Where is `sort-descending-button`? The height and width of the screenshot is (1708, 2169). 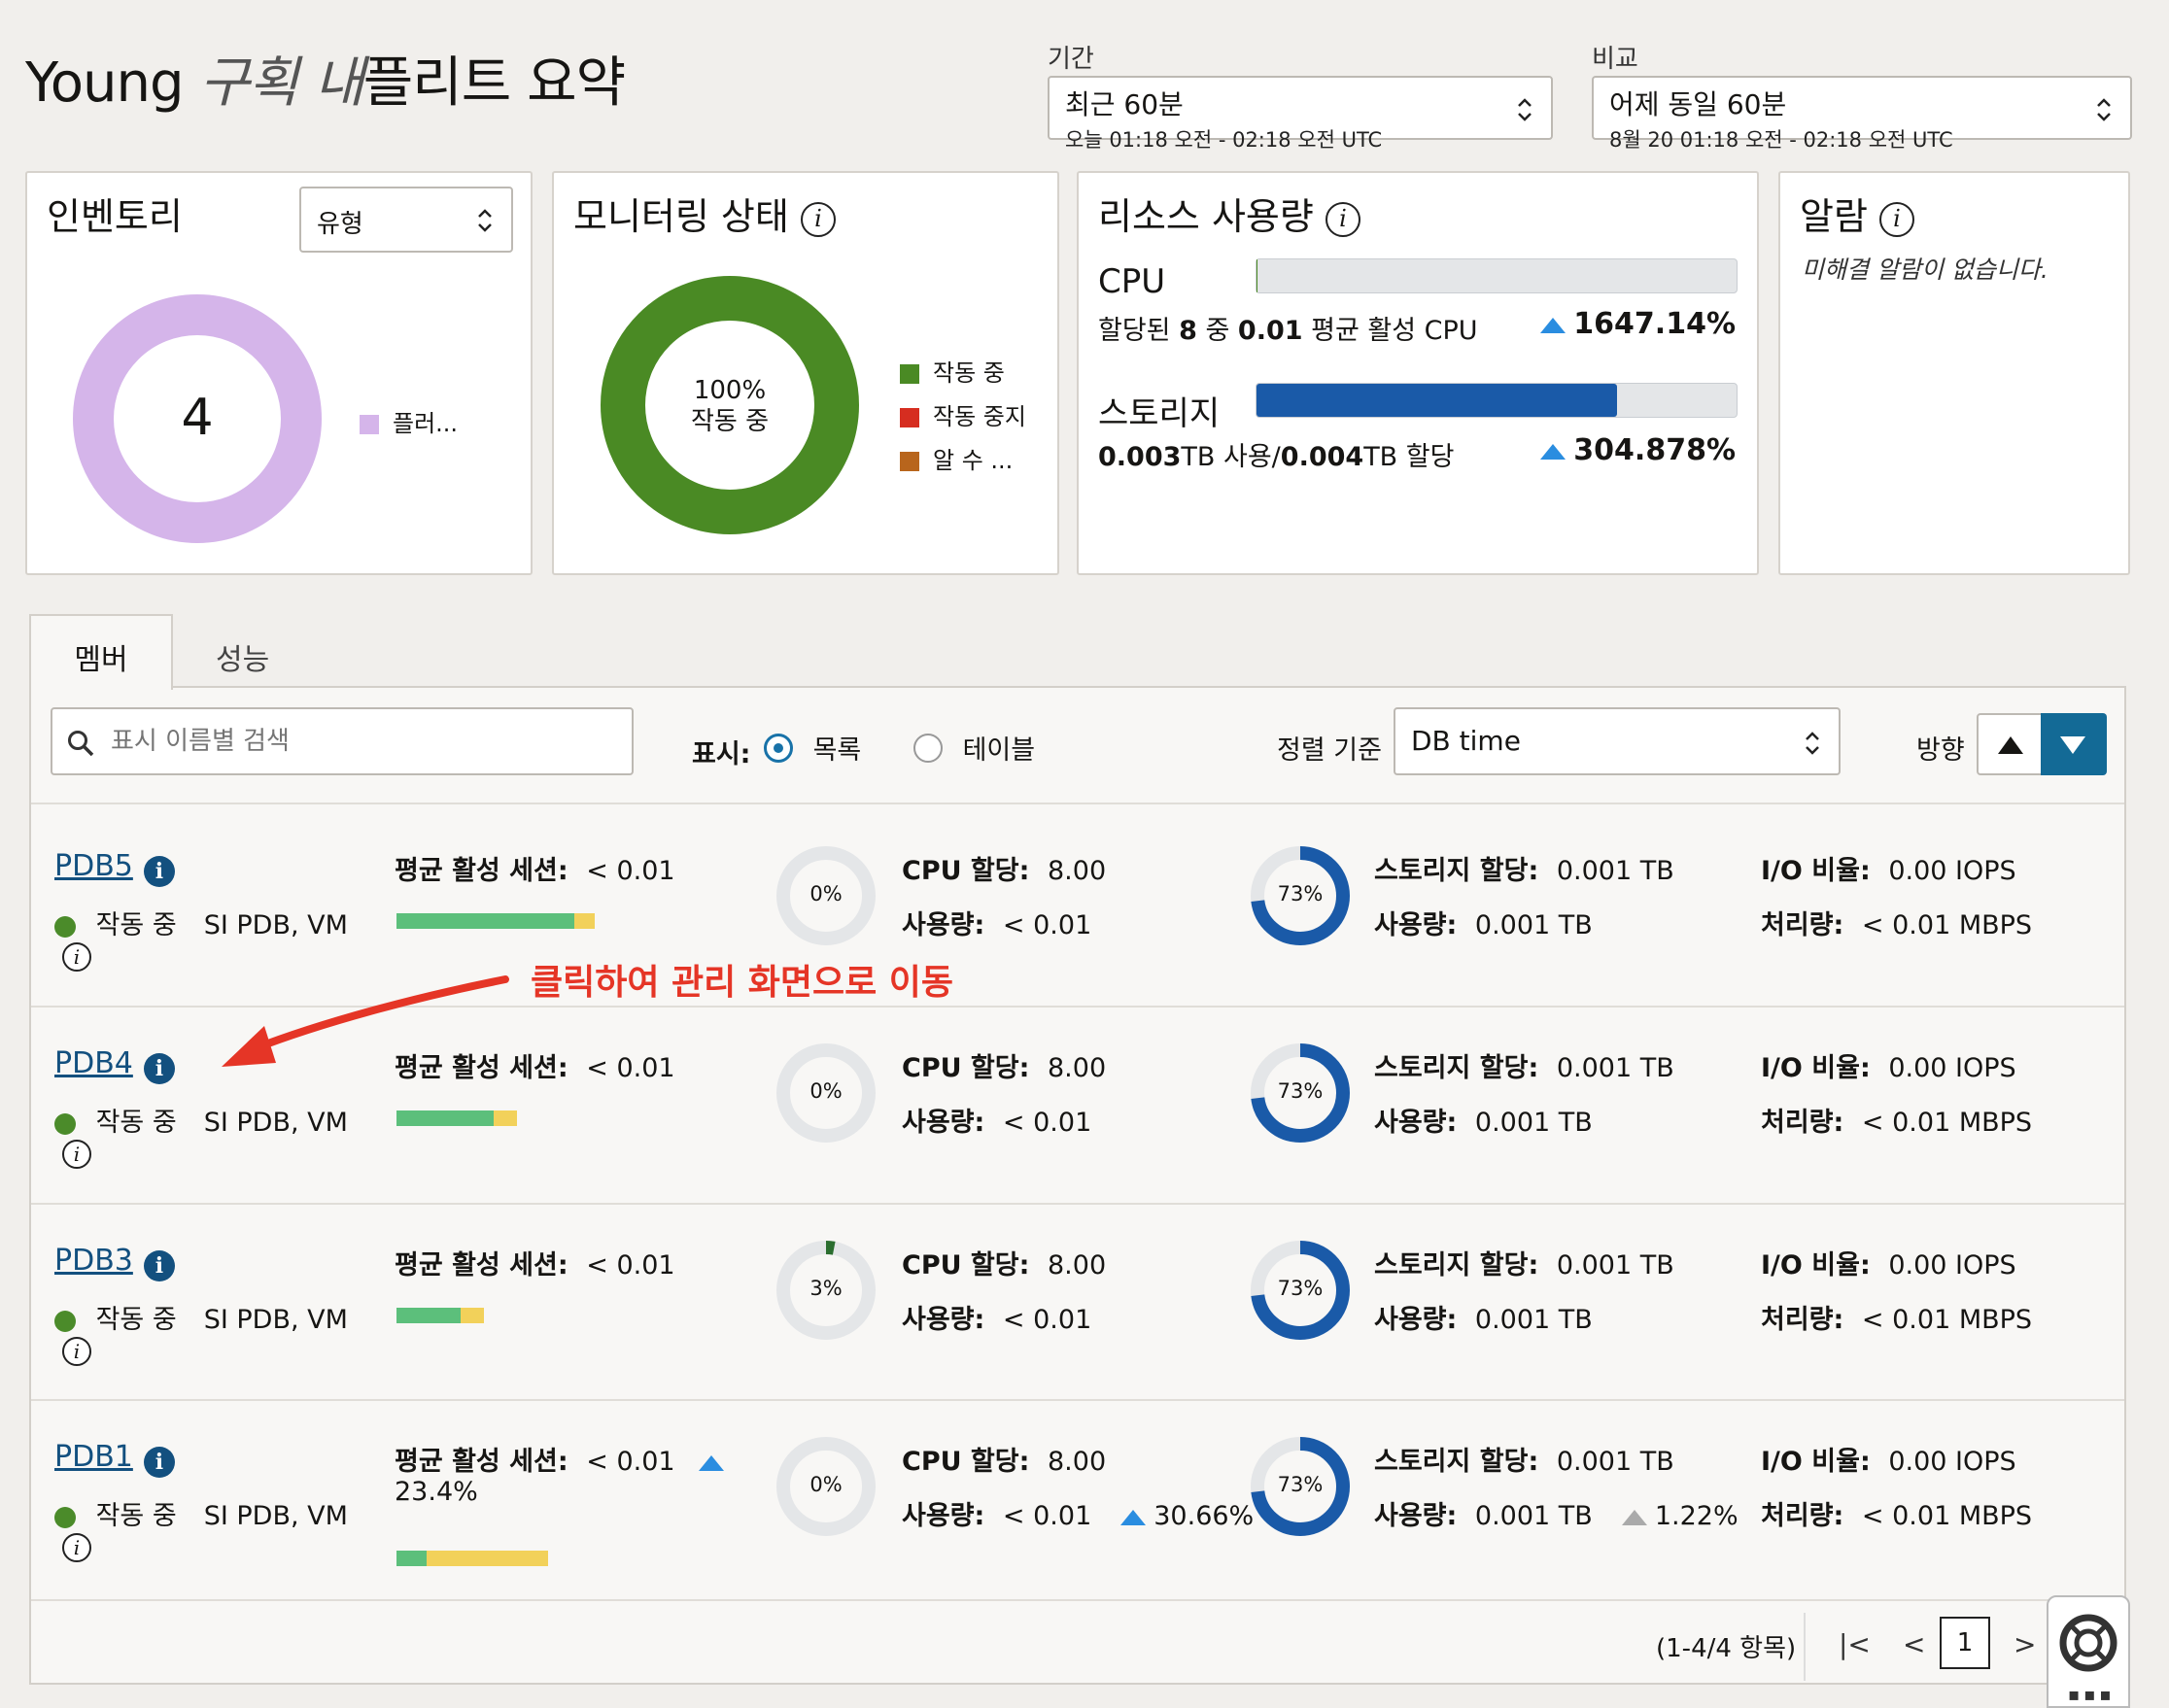
sort-descending-button is located at coordinates (2074, 744).